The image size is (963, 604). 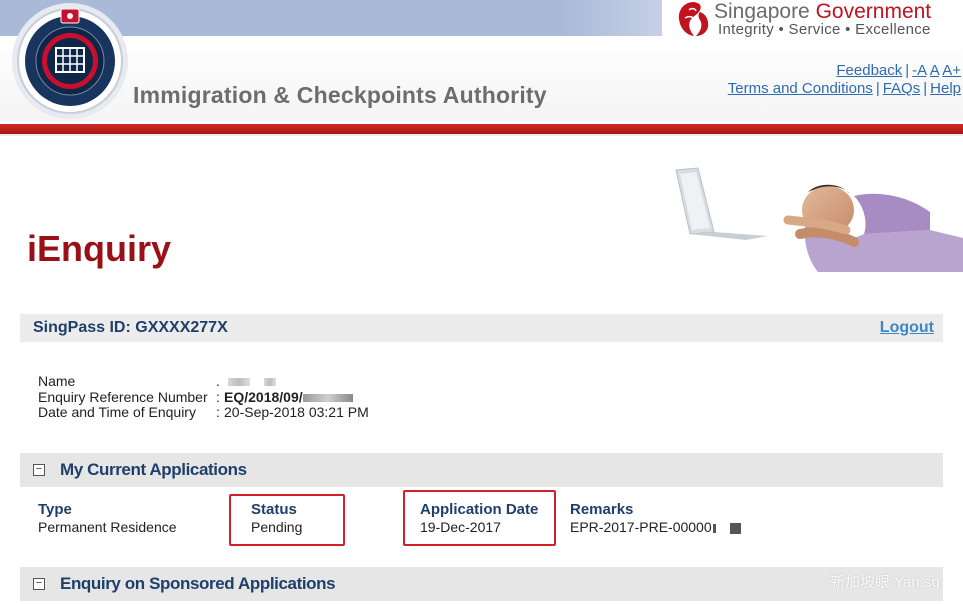 What do you see at coordinates (70, 61) in the screenshot?
I see `ica-crest-icon` at bounding box center [70, 61].